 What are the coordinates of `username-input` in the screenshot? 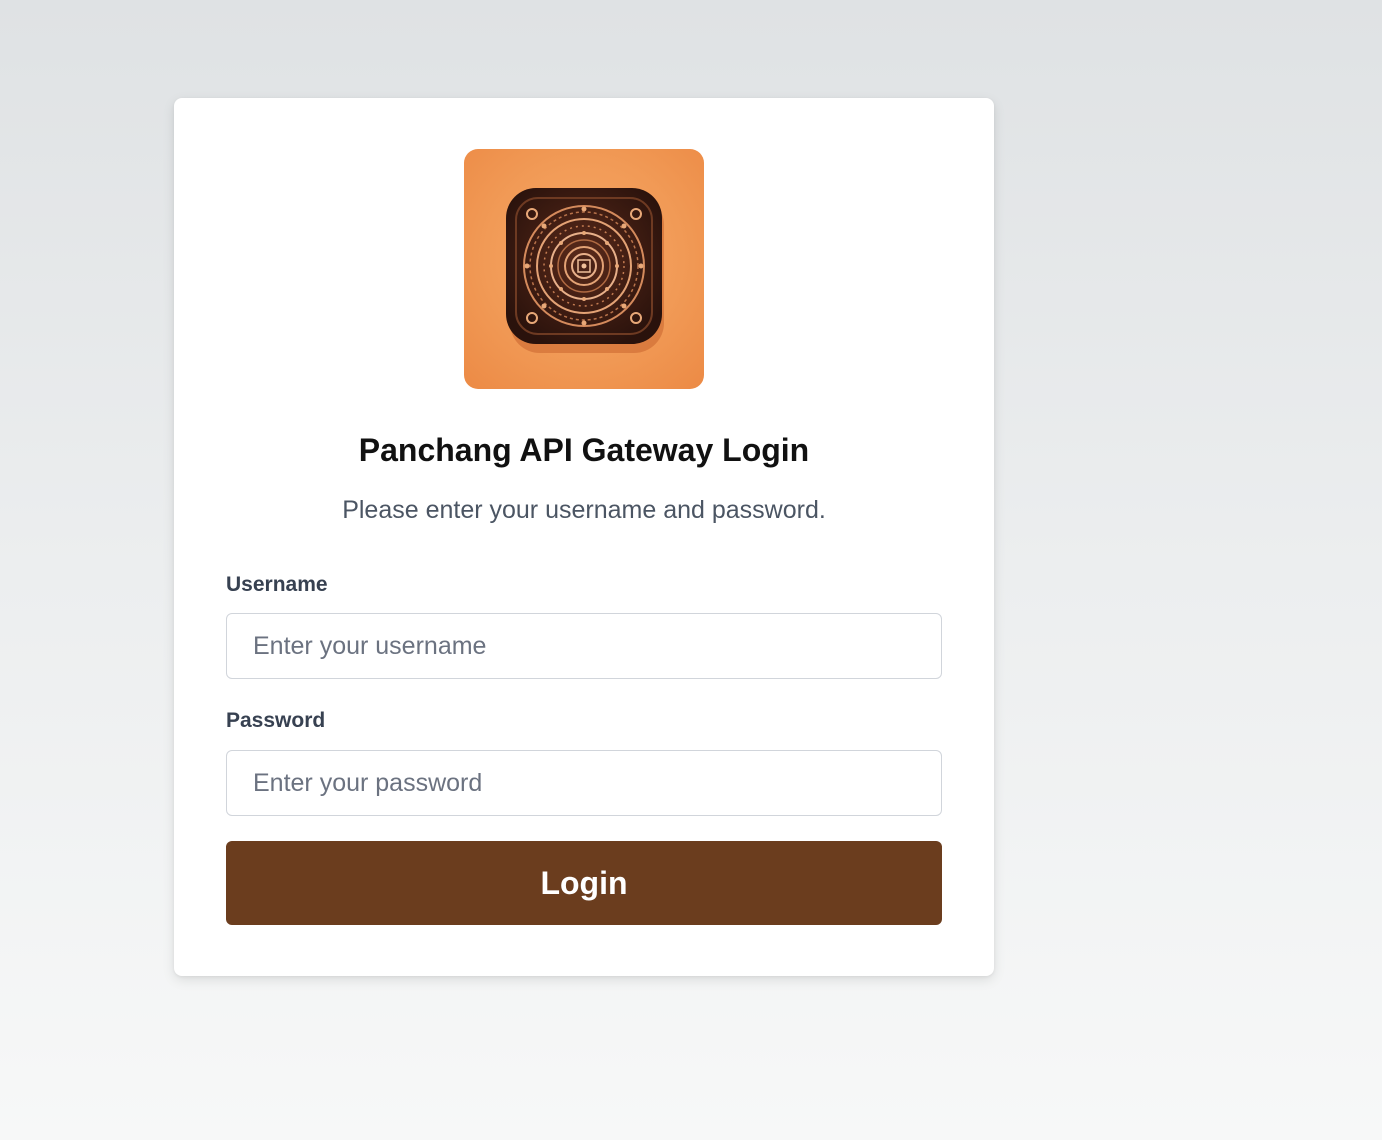 It's located at (584, 646).